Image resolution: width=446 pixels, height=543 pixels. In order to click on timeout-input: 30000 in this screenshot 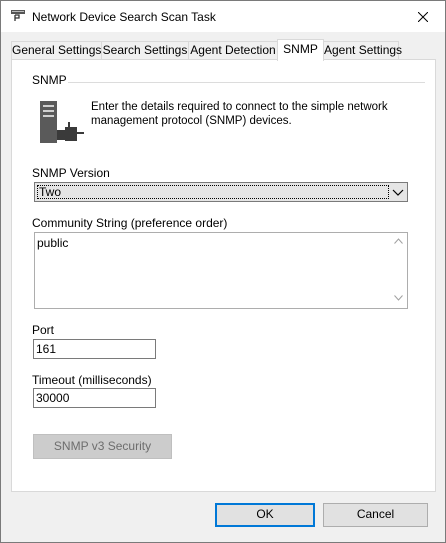, I will do `click(94, 398)`.